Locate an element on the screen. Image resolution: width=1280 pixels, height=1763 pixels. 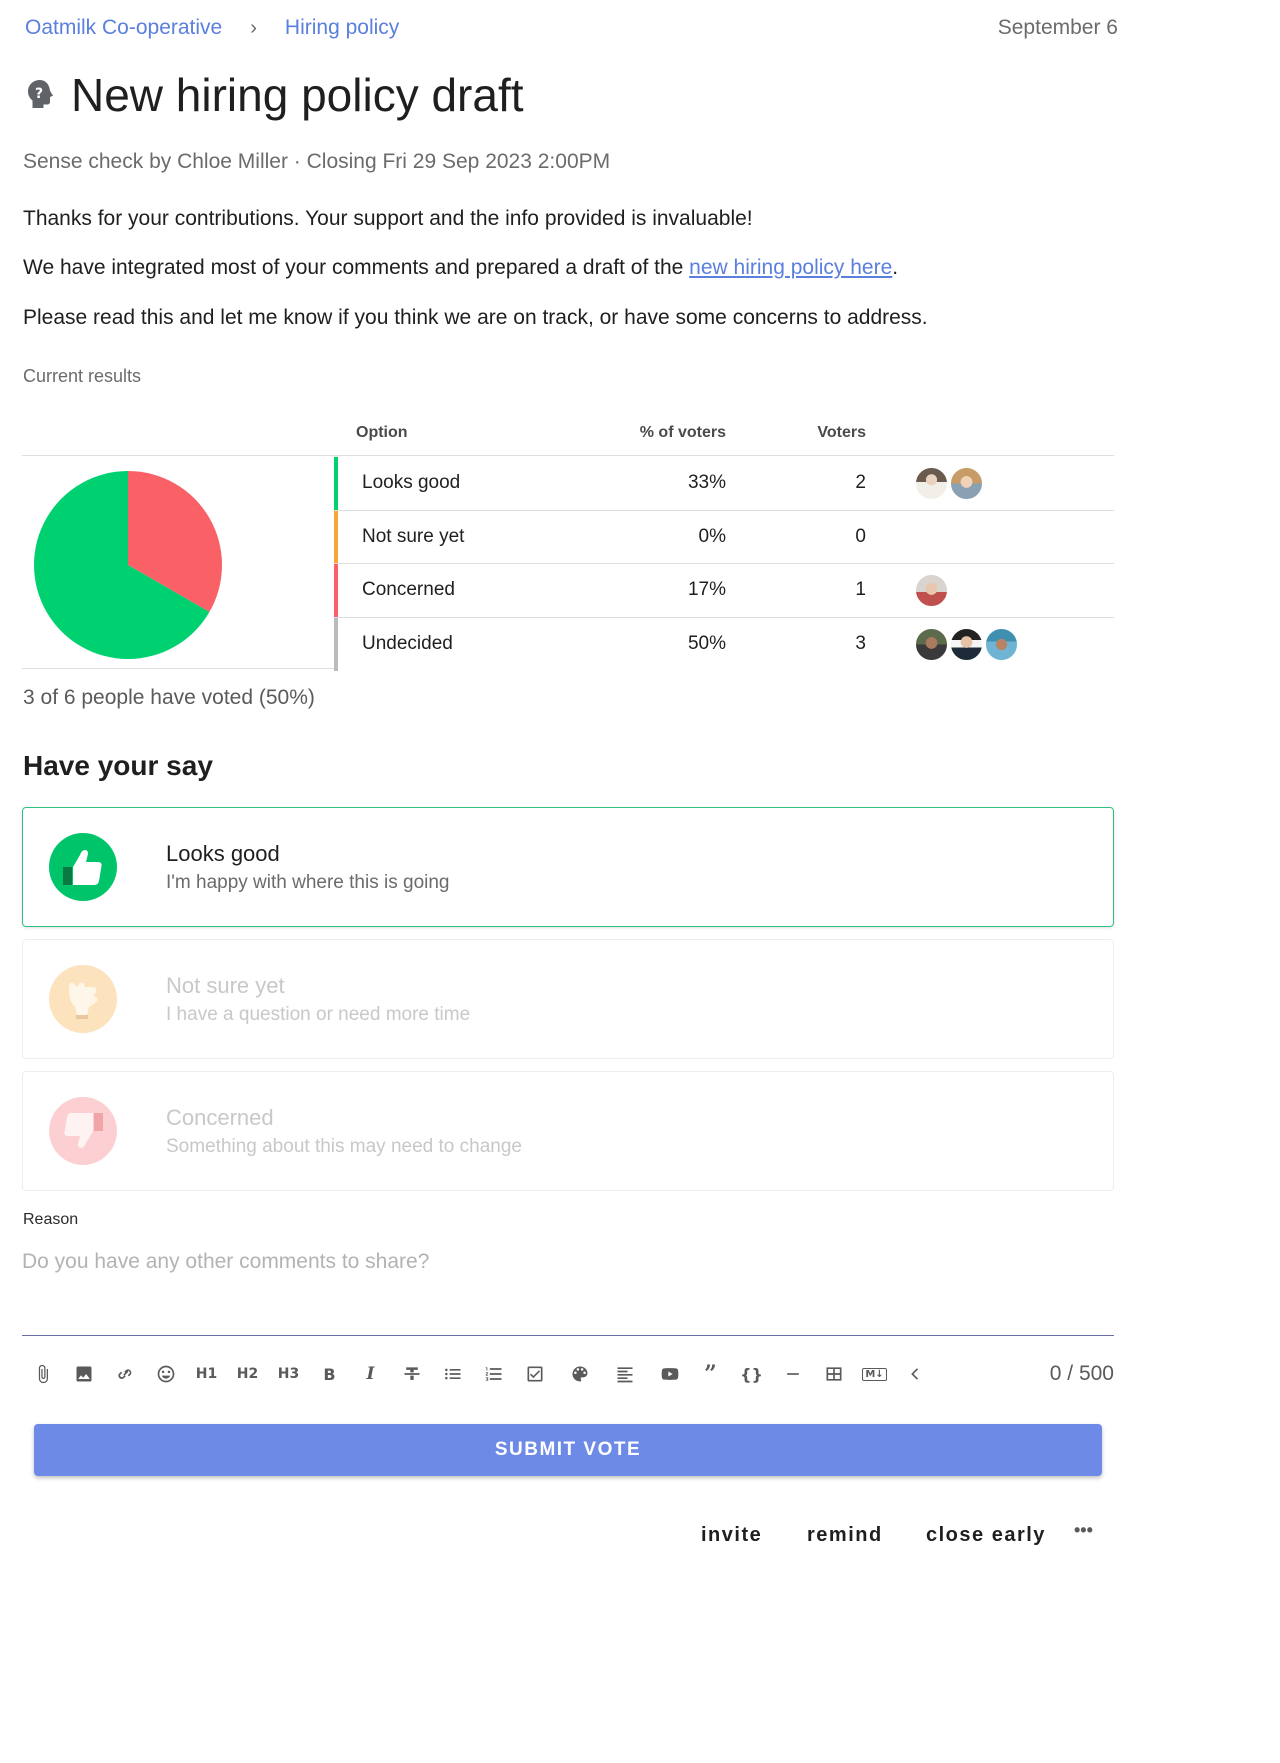
details-paragraph-2-end: . is located at coordinates (895, 267).